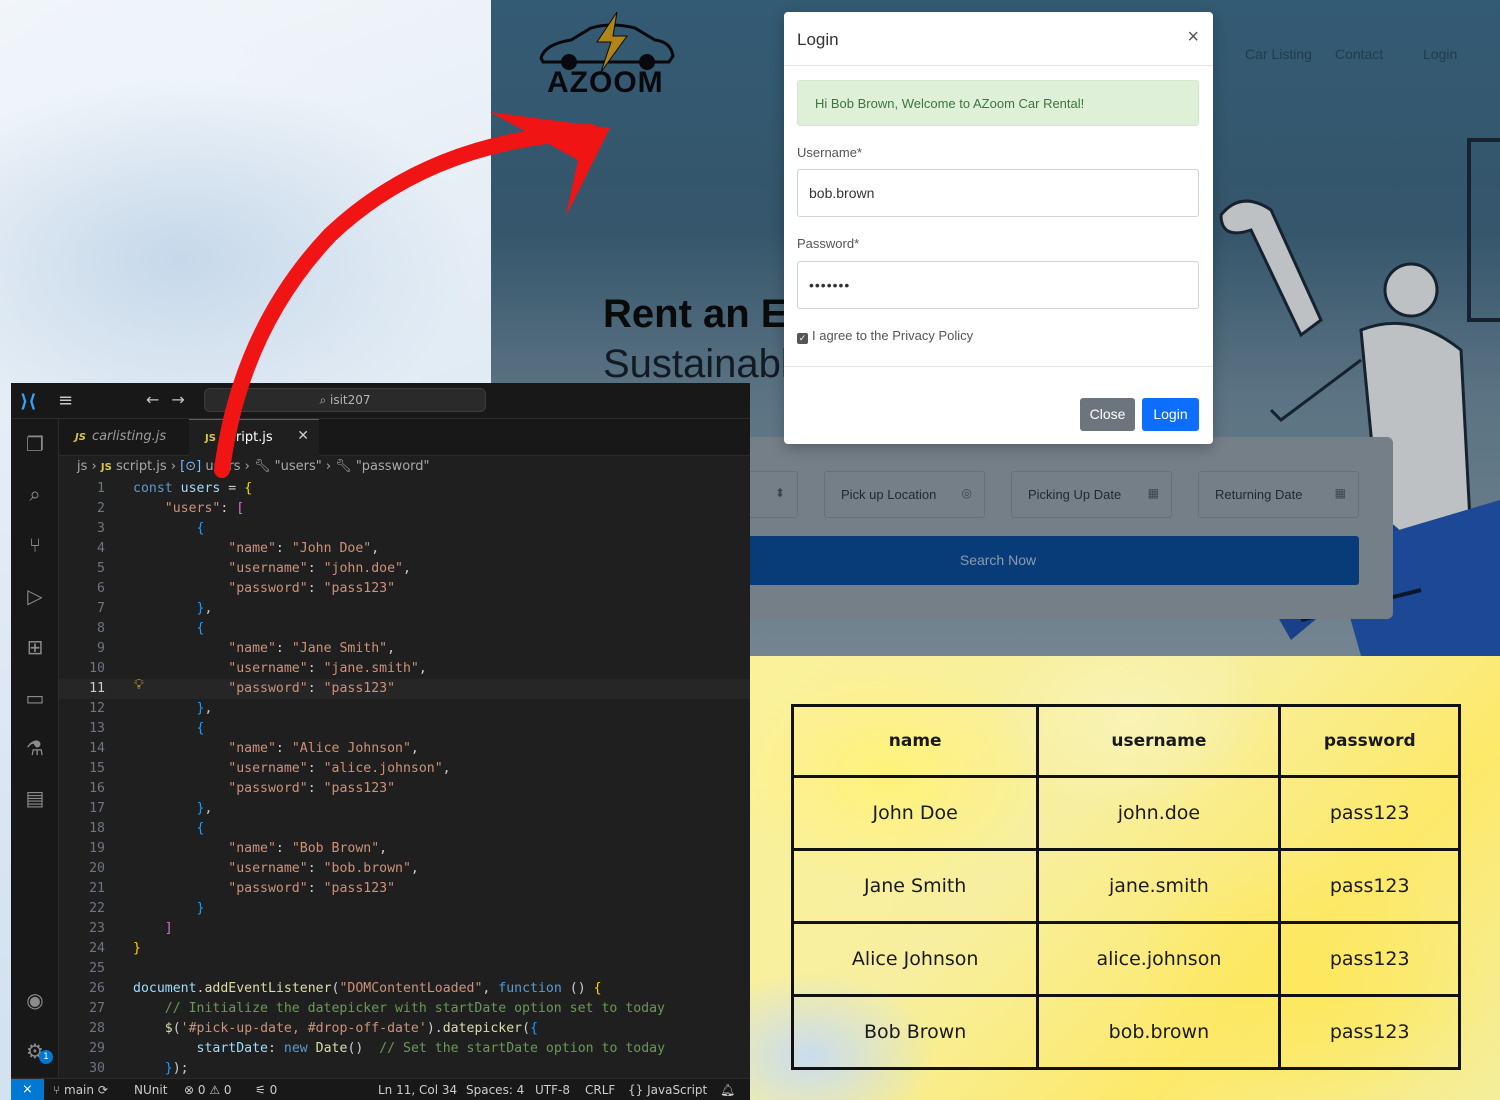 This screenshot has height=1100, width=1500. I want to click on table-row: John Doe john.doe pass123, so click(1125, 813).